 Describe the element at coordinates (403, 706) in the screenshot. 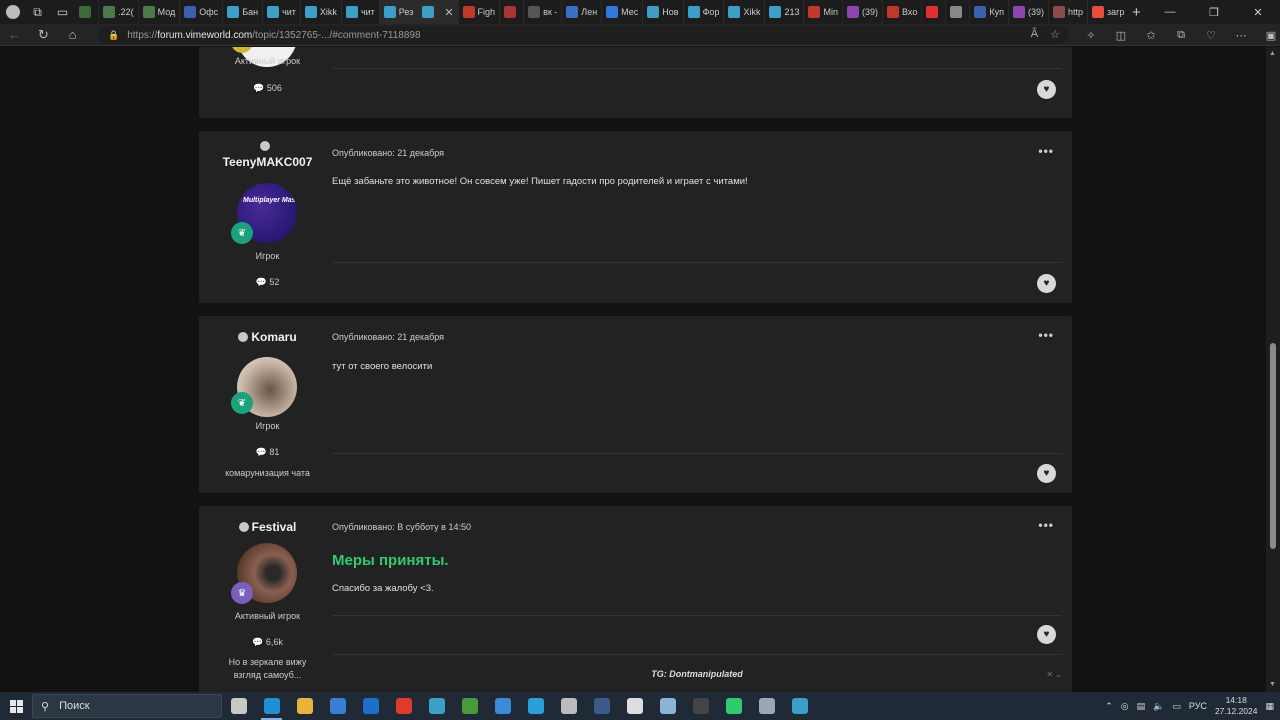

I see `yandex-app-icon` at that location.